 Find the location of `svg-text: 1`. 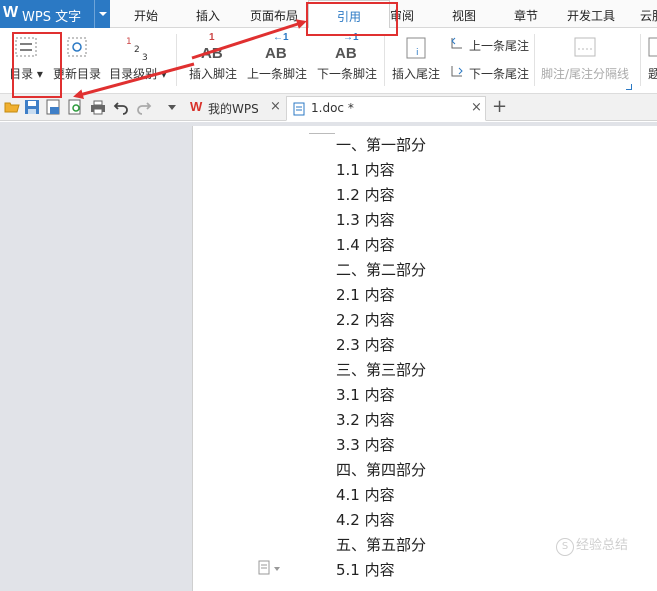

svg-text: 1 is located at coordinates (129, 42).